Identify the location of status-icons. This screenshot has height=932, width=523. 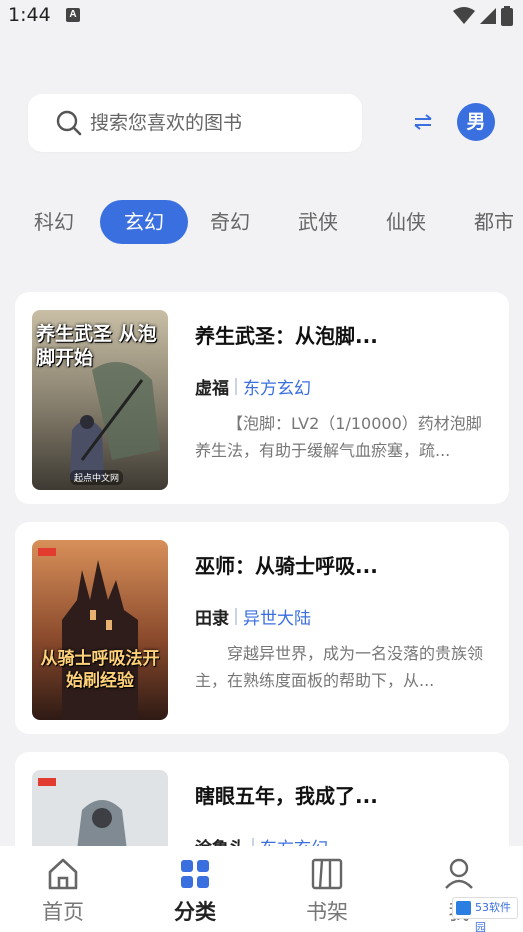
(483, 16).